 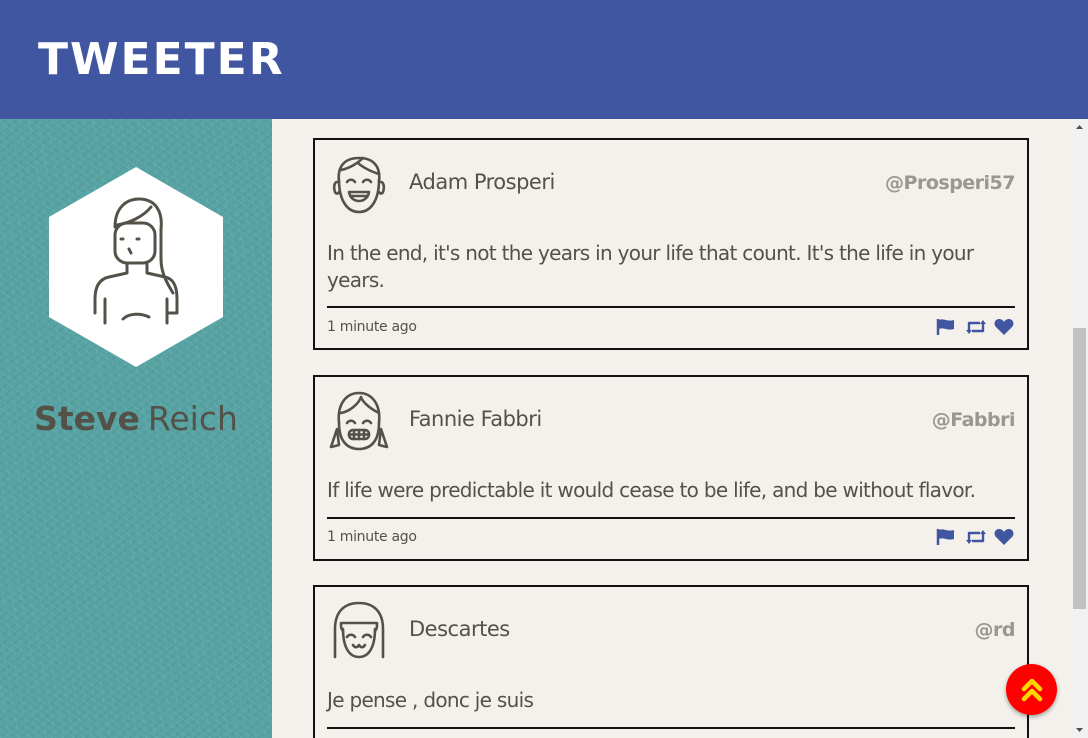 I want to click on tweet-handle: @rd, so click(x=995, y=630).